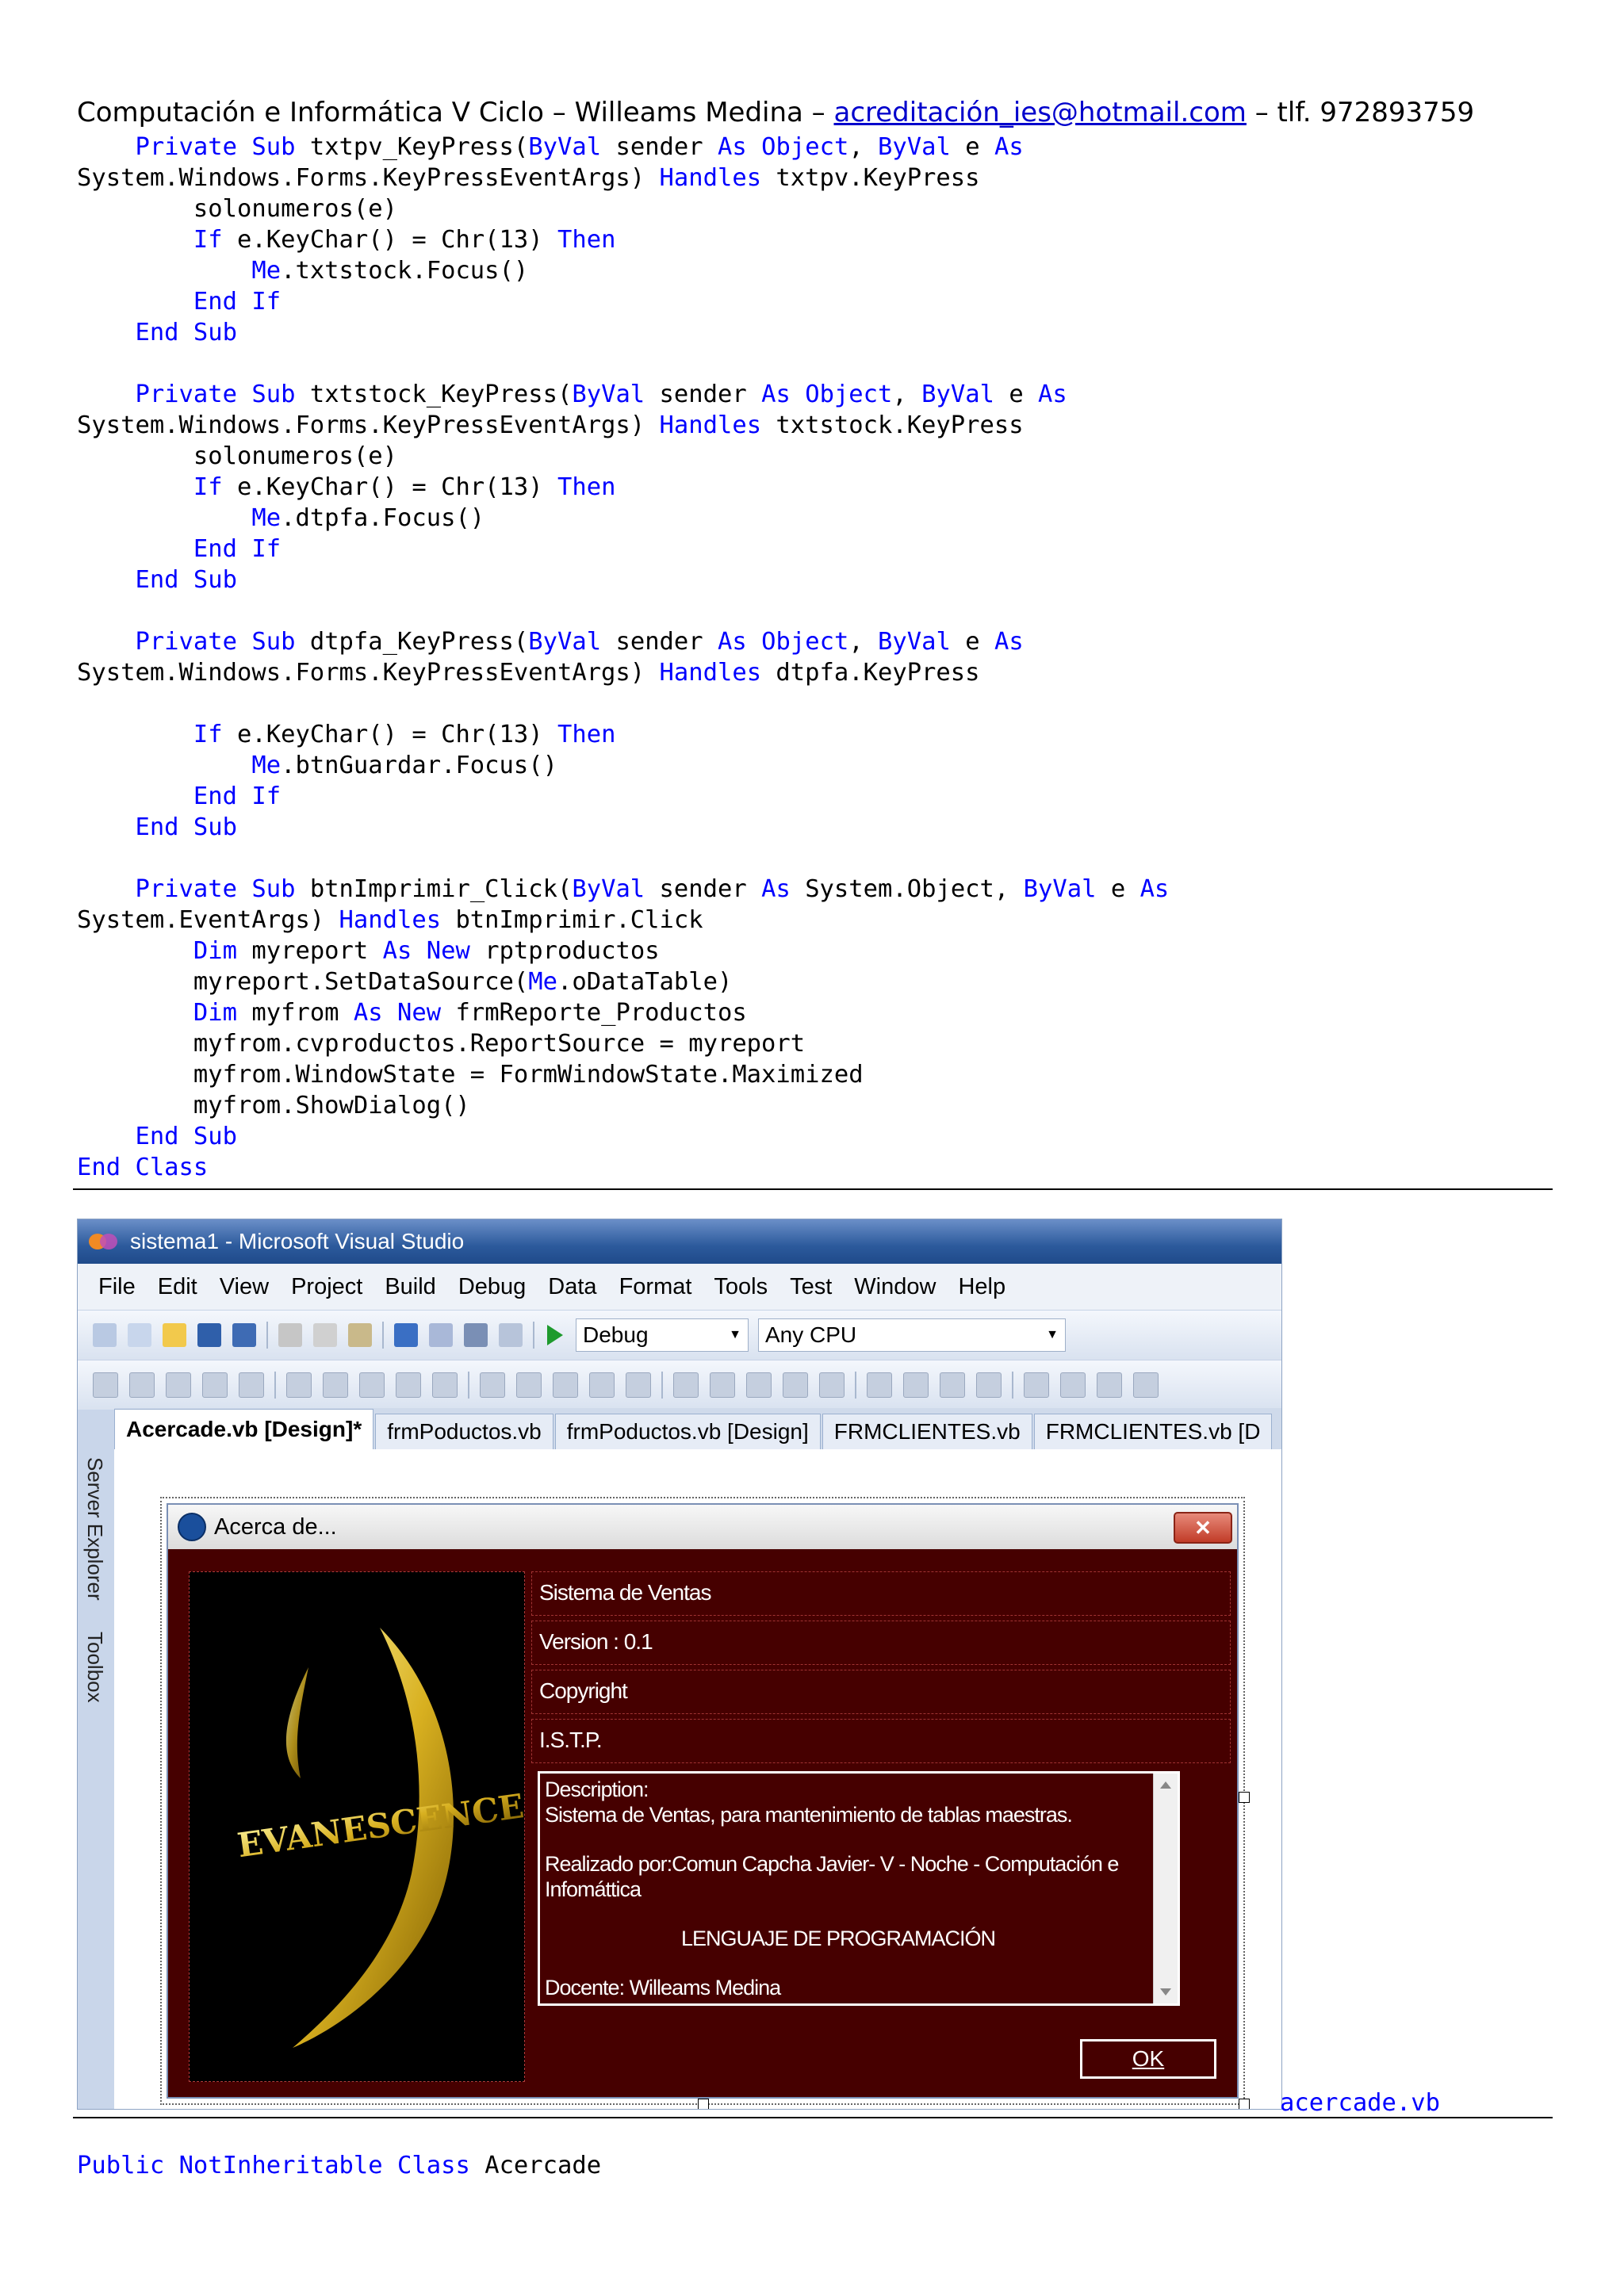  I want to click on scroll-down-icon, so click(1165, 1992).